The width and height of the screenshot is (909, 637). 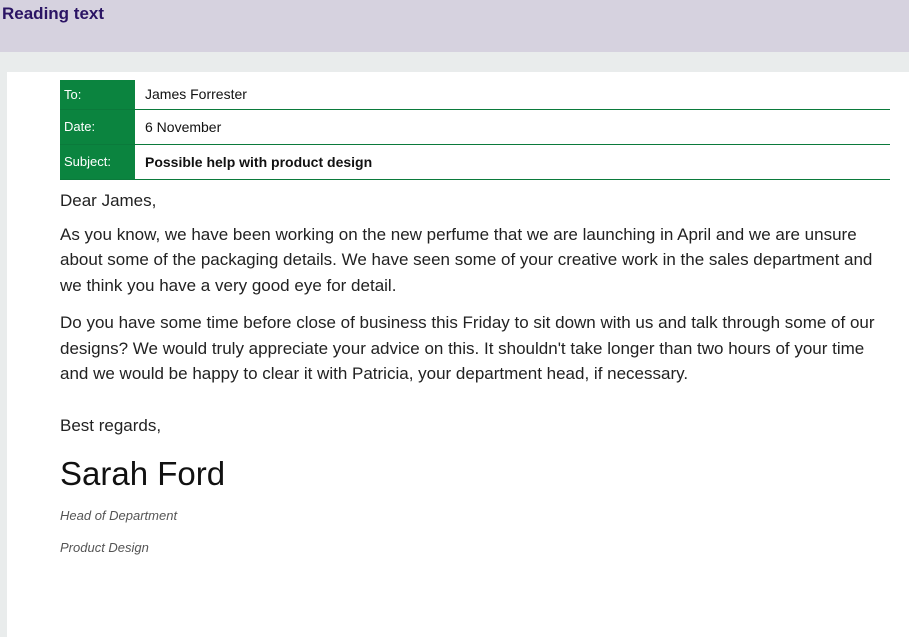 I want to click on sender-title: Head of Department, so click(x=119, y=515).